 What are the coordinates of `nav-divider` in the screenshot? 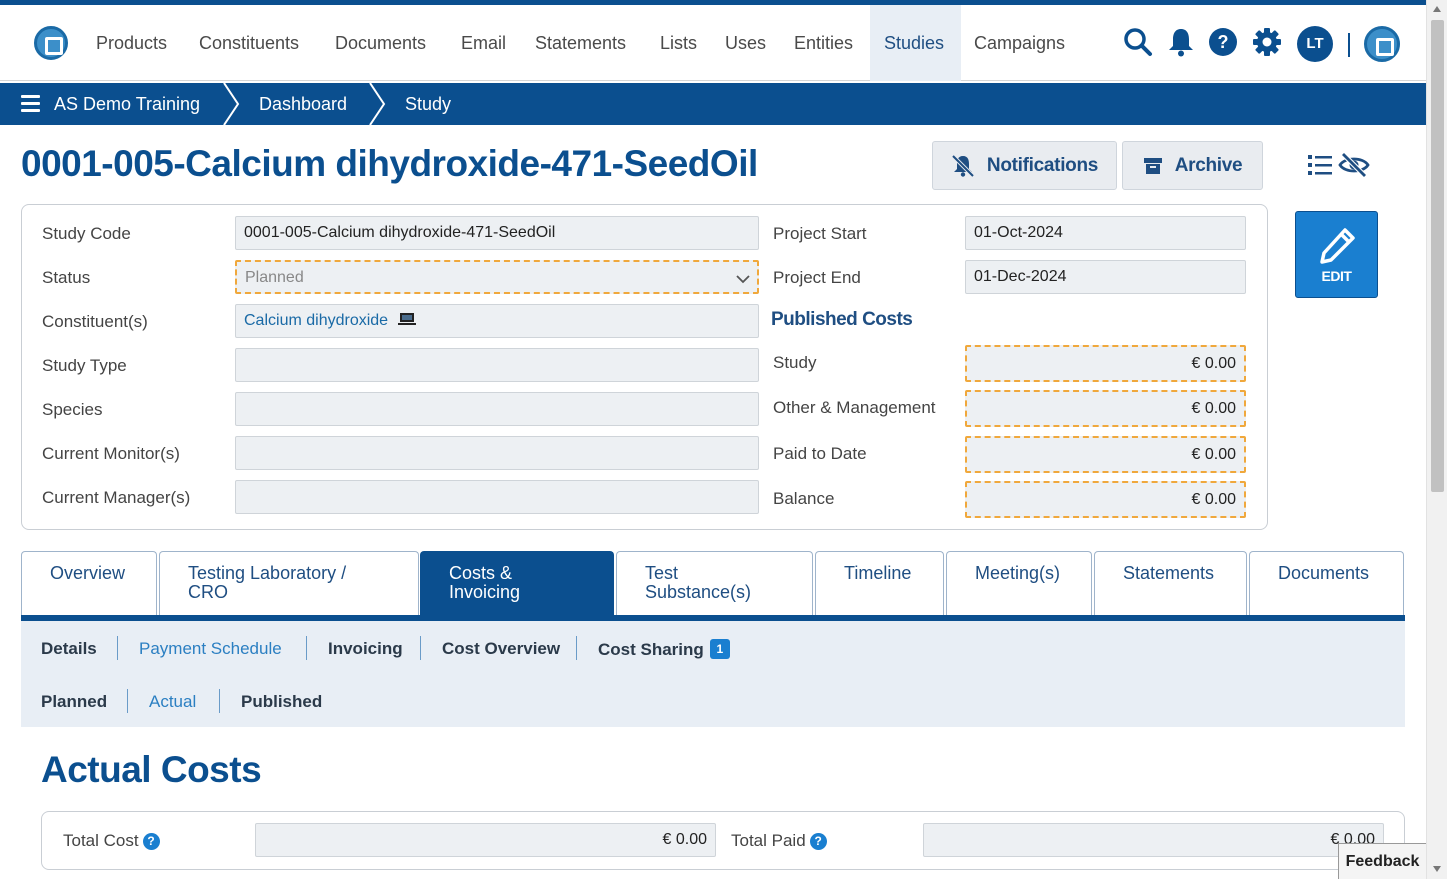 It's located at (1349, 45).